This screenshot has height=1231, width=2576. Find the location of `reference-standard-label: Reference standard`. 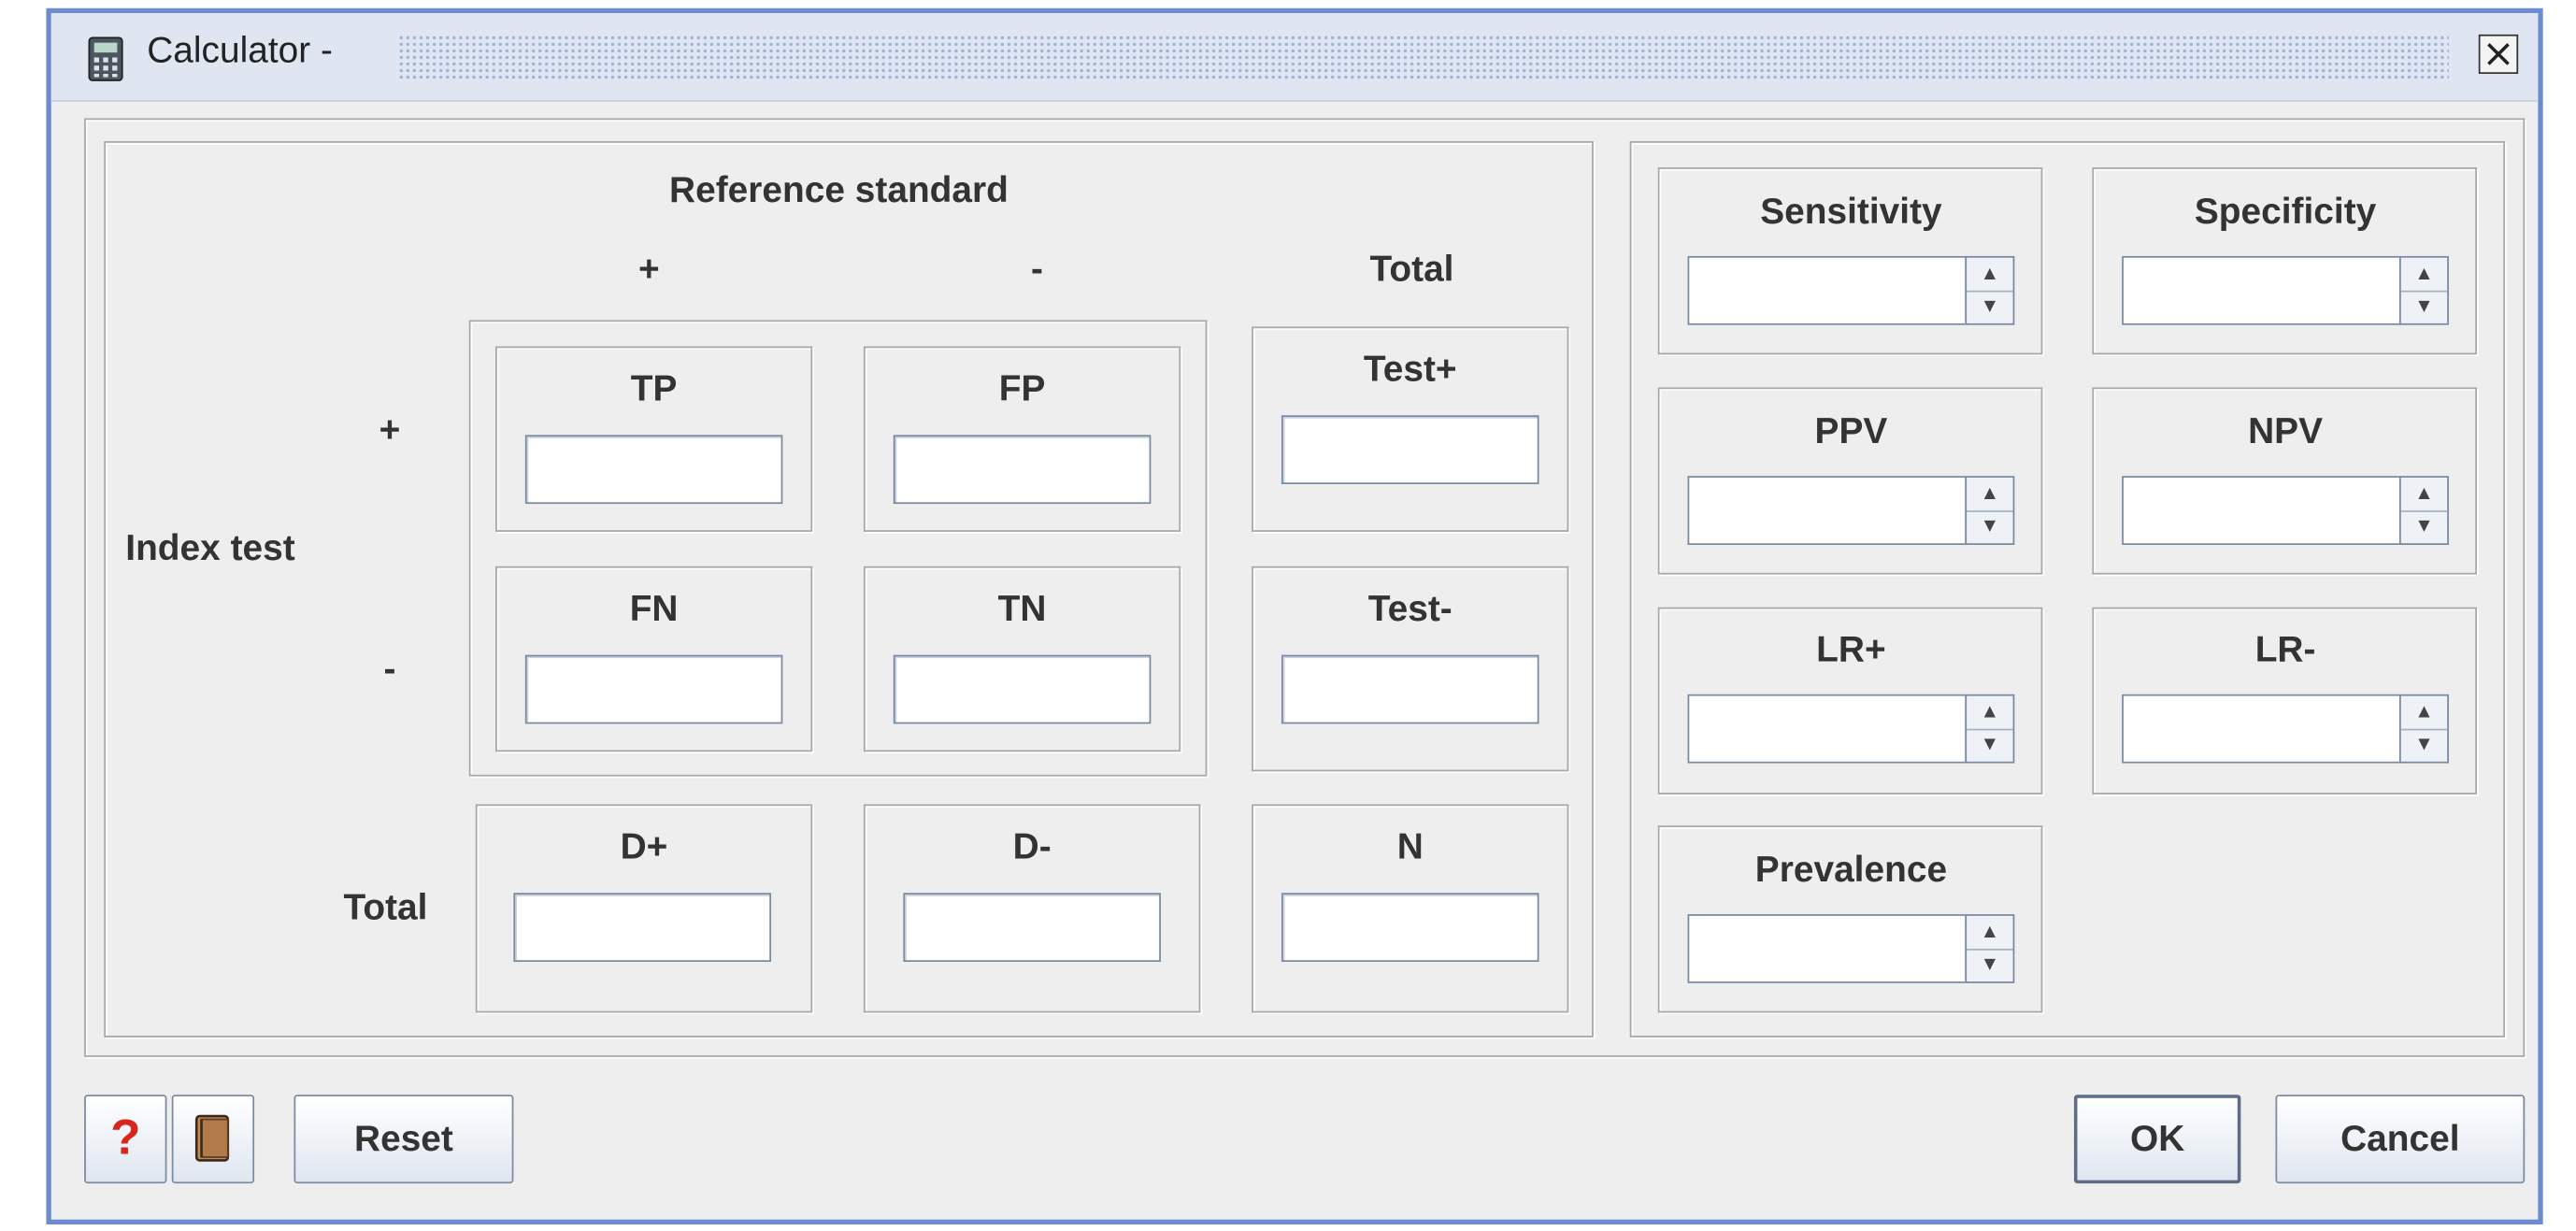

reference-standard-label: Reference standard is located at coordinates (839, 189).